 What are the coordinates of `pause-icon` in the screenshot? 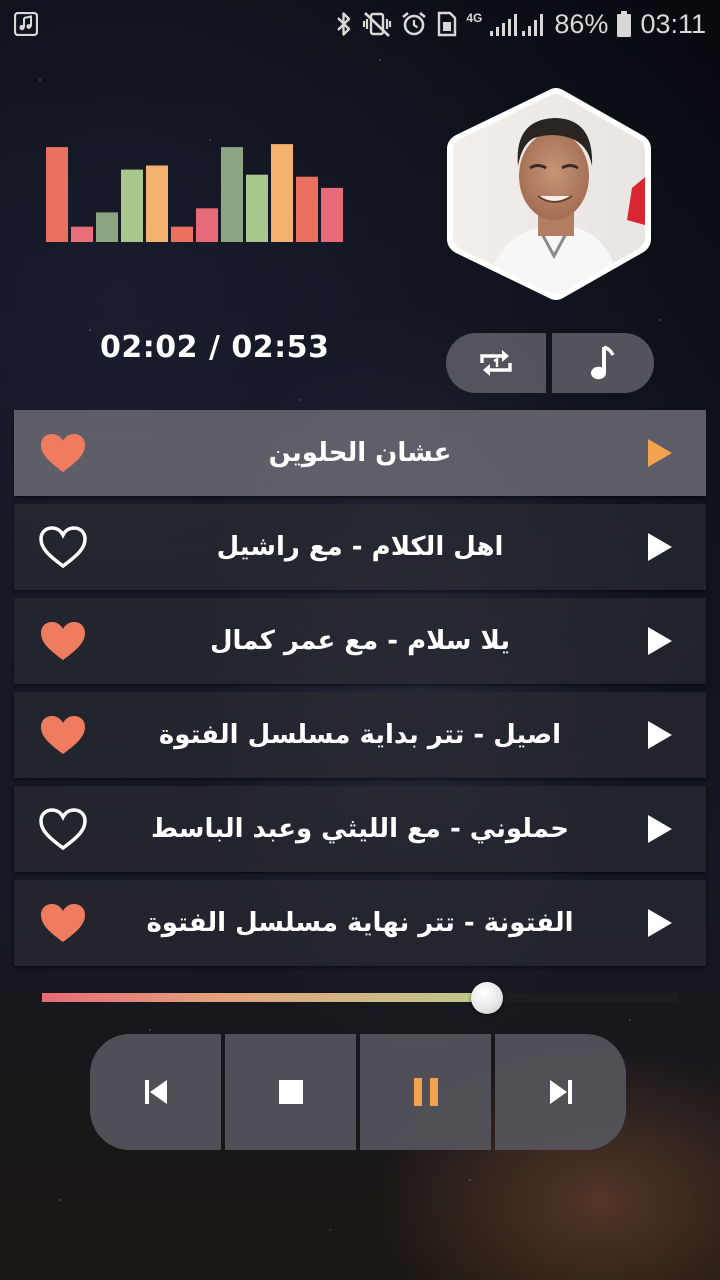 It's located at (425, 1092).